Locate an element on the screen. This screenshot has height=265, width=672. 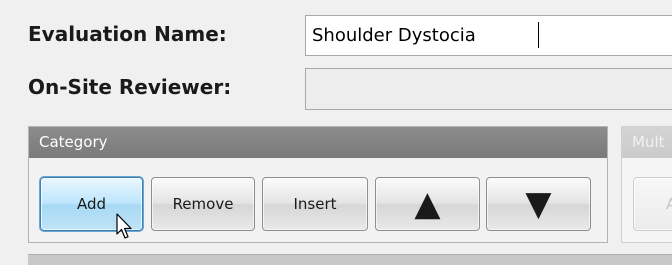
remove-button: Remove is located at coordinates (203, 204).